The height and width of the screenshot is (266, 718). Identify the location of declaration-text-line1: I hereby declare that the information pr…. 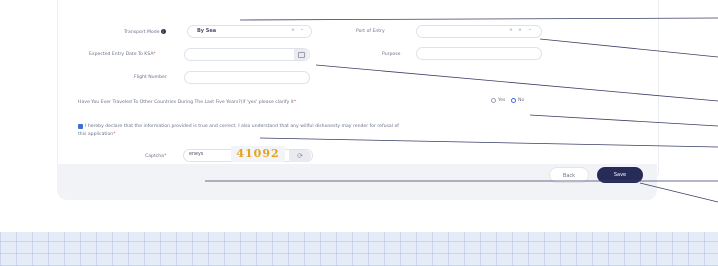
(242, 126).